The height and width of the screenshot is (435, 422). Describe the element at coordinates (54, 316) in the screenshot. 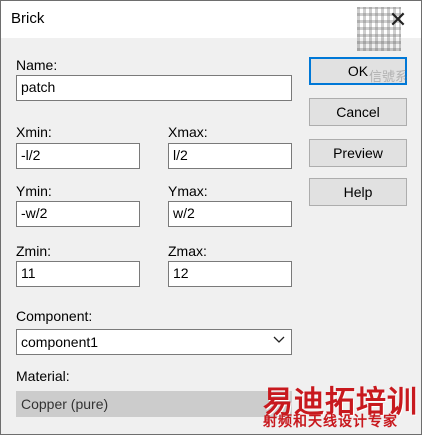

I see `component-label: Component:` at that location.